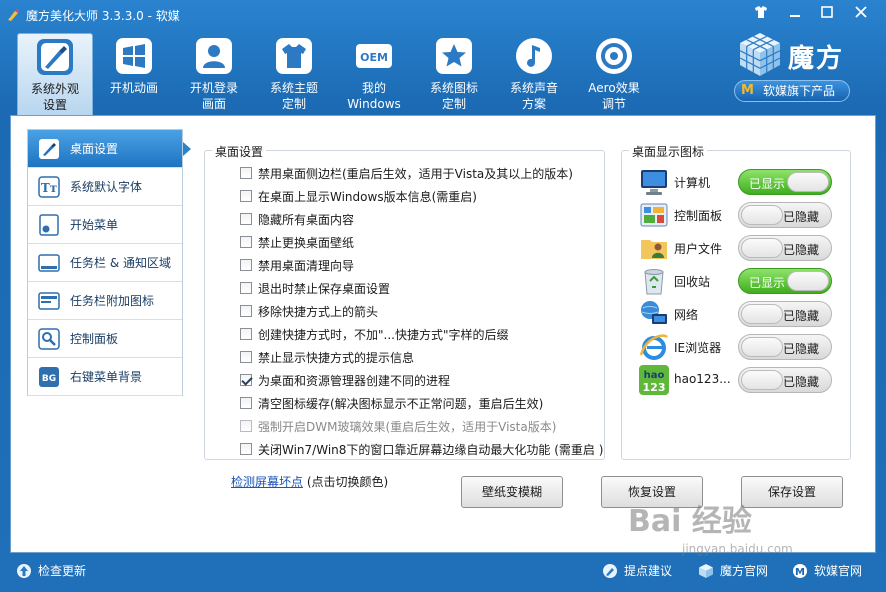  What do you see at coordinates (374, 74) in the screenshot?
I see `tool-my-windows: OEM 我的 Windows` at bounding box center [374, 74].